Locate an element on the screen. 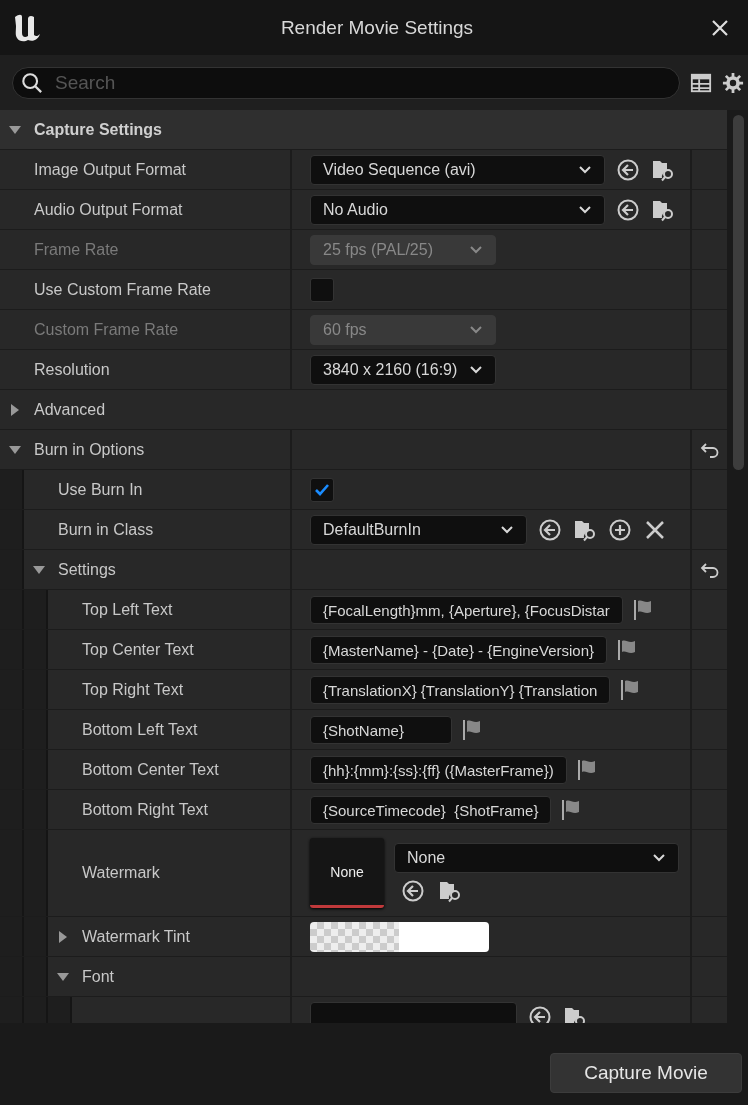 Image resolution: width=748 pixels, height=1105 pixels. folder-search-icon is located at coordinates (450, 891).